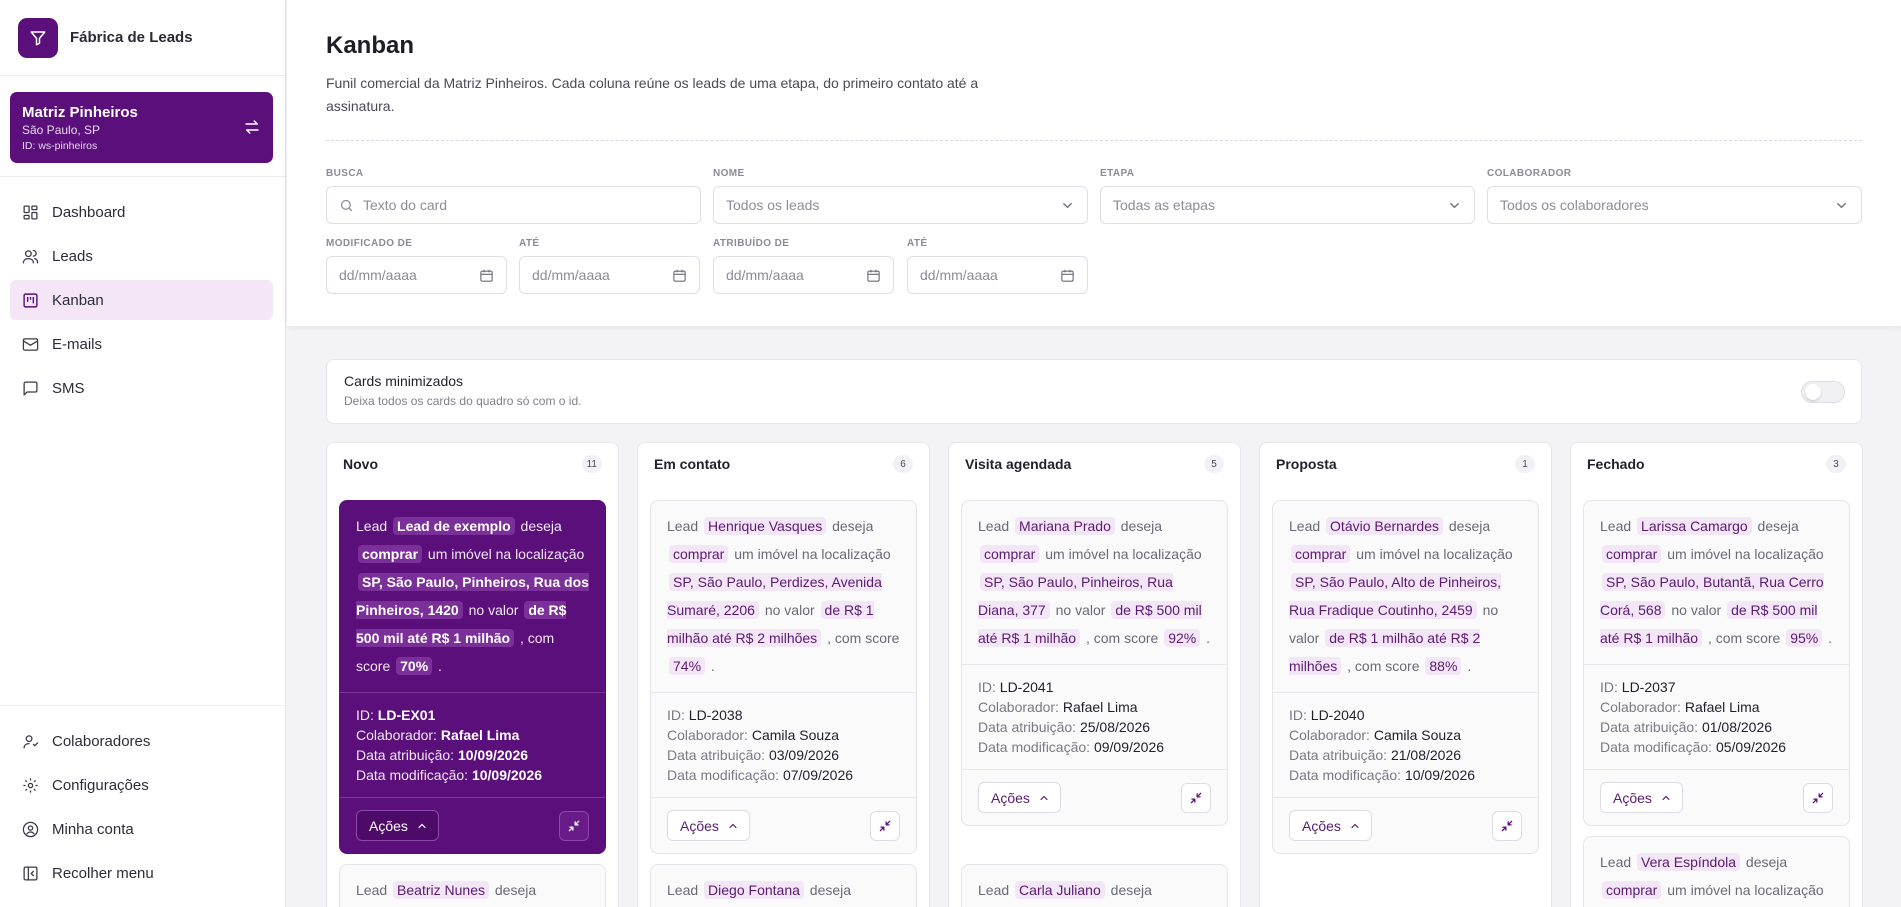 The width and height of the screenshot is (1901, 907). Describe the element at coordinates (414, 666) in the screenshot. I see `lead-score: 70%` at that location.